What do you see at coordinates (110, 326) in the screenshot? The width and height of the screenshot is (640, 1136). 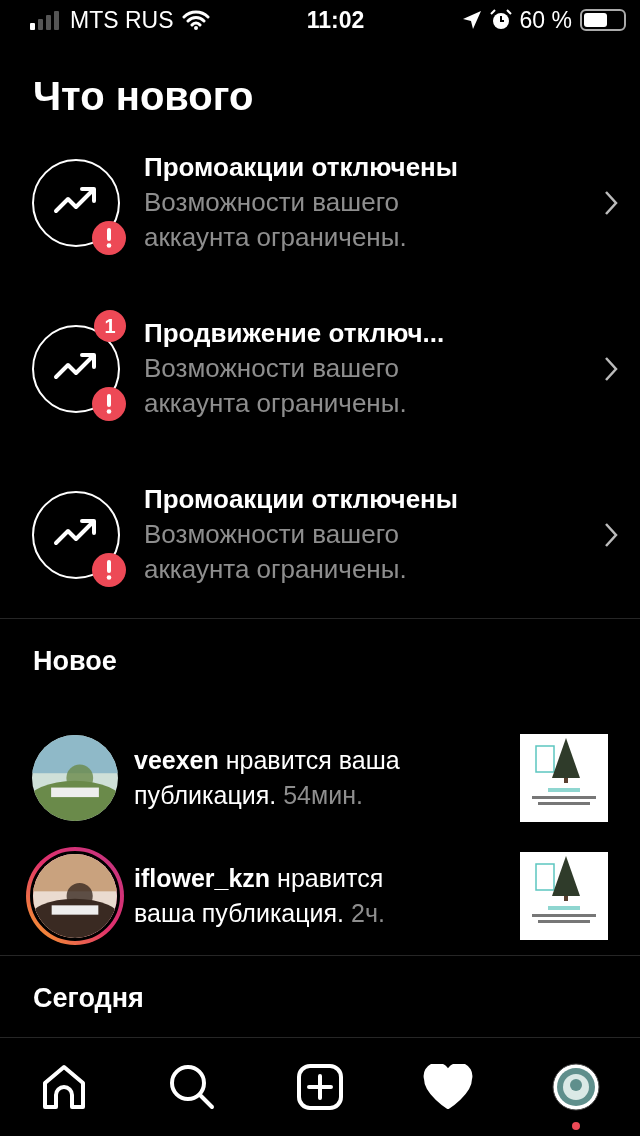 I see `count-badge: 1` at bounding box center [110, 326].